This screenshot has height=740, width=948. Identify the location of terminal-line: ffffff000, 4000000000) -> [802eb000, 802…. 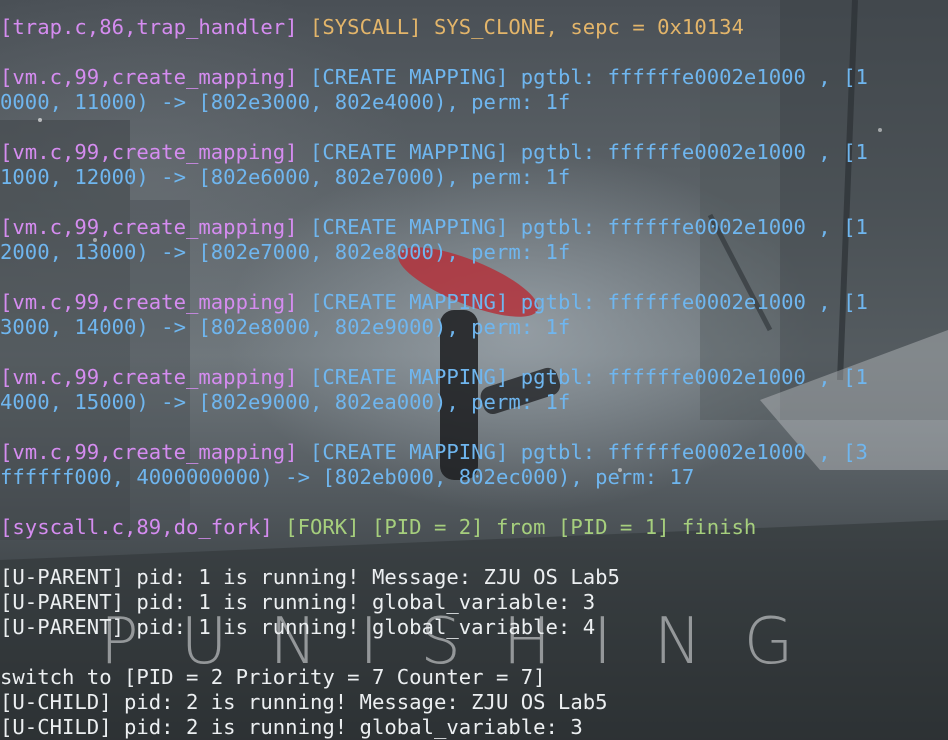
(474, 477).